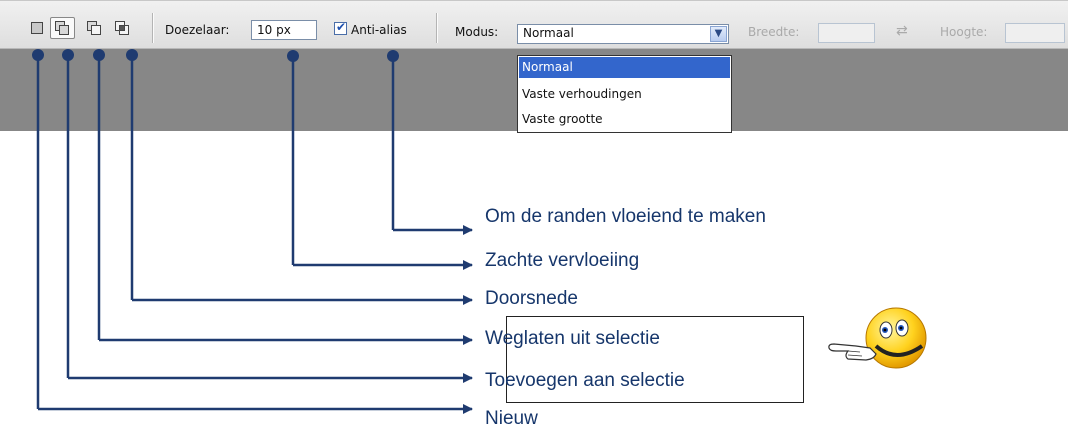 The width and height of the screenshot is (1068, 432). What do you see at coordinates (562, 260) in the screenshot?
I see `caption-feather: Zachte vervloeiing` at bounding box center [562, 260].